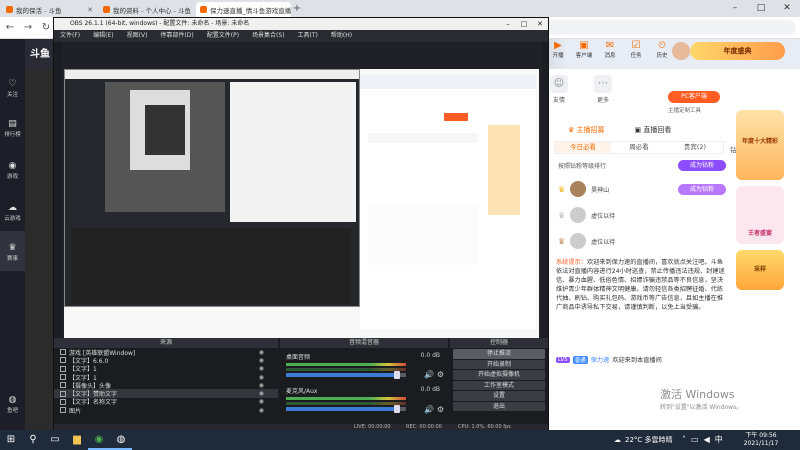  What do you see at coordinates (12, 251) in the screenshot?
I see `sidebar-item-events: ♛ 赛事` at bounding box center [12, 251].